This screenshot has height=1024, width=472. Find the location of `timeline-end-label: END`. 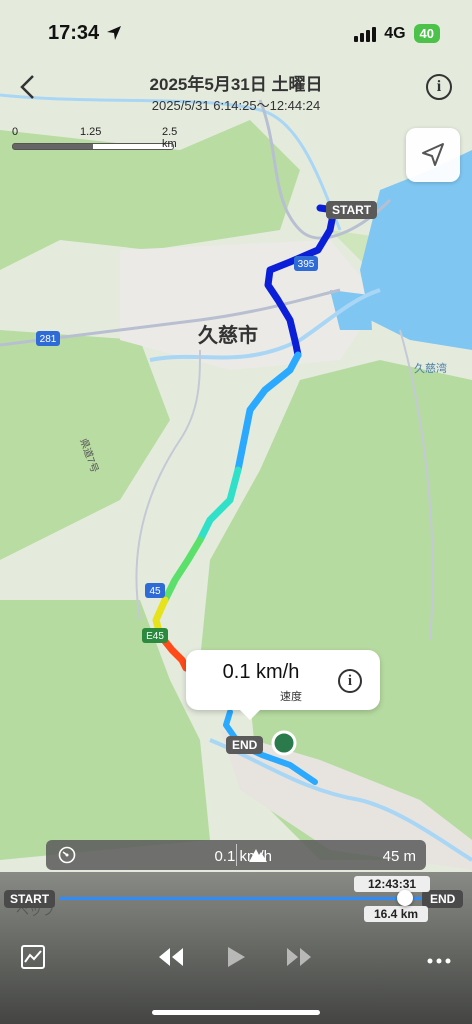

timeline-end-label: END is located at coordinates (443, 899).